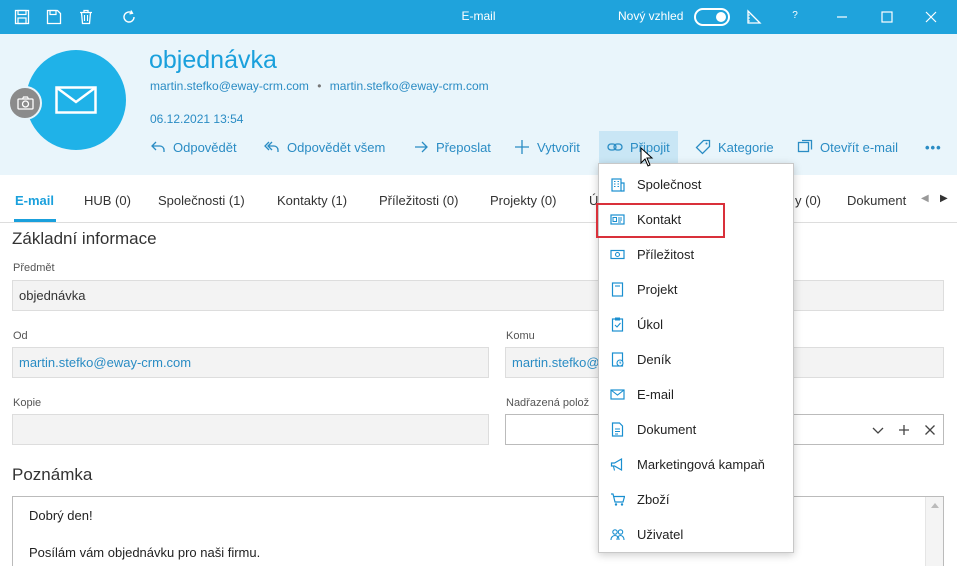 Image resolution: width=957 pixels, height=566 pixels. What do you see at coordinates (696, 499) in the screenshot?
I see `menu-item-goods: Zboží` at bounding box center [696, 499].